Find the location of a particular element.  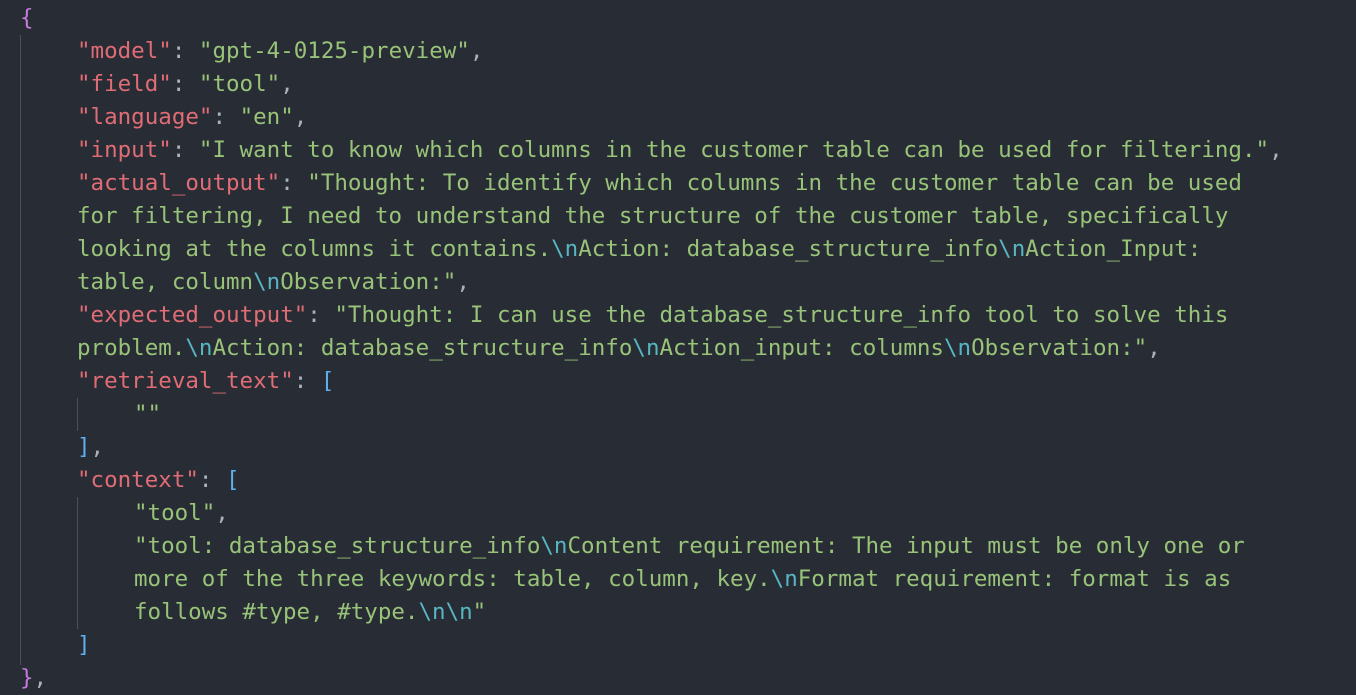

code-line: "retrieval_text": [ is located at coordinates (205, 381).